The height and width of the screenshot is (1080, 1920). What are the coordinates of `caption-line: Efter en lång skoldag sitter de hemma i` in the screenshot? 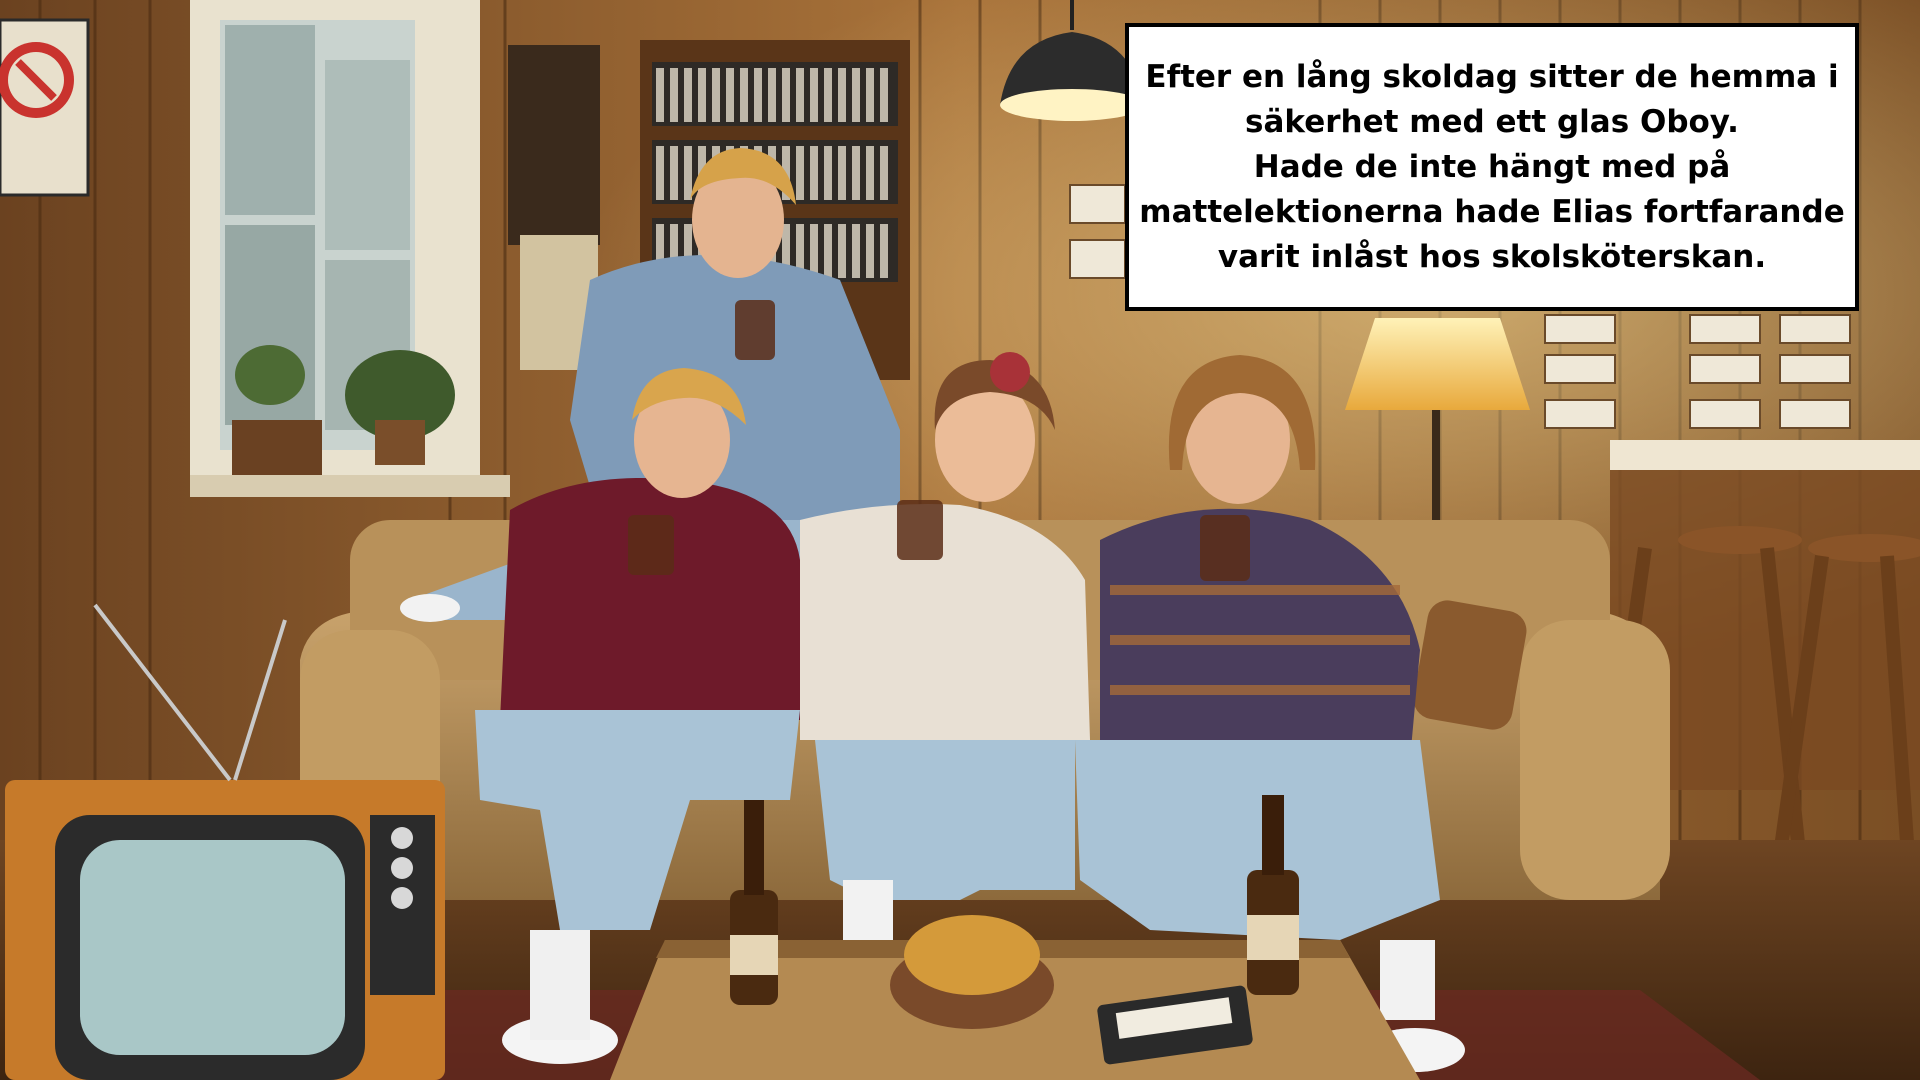 It's located at (1492, 76).